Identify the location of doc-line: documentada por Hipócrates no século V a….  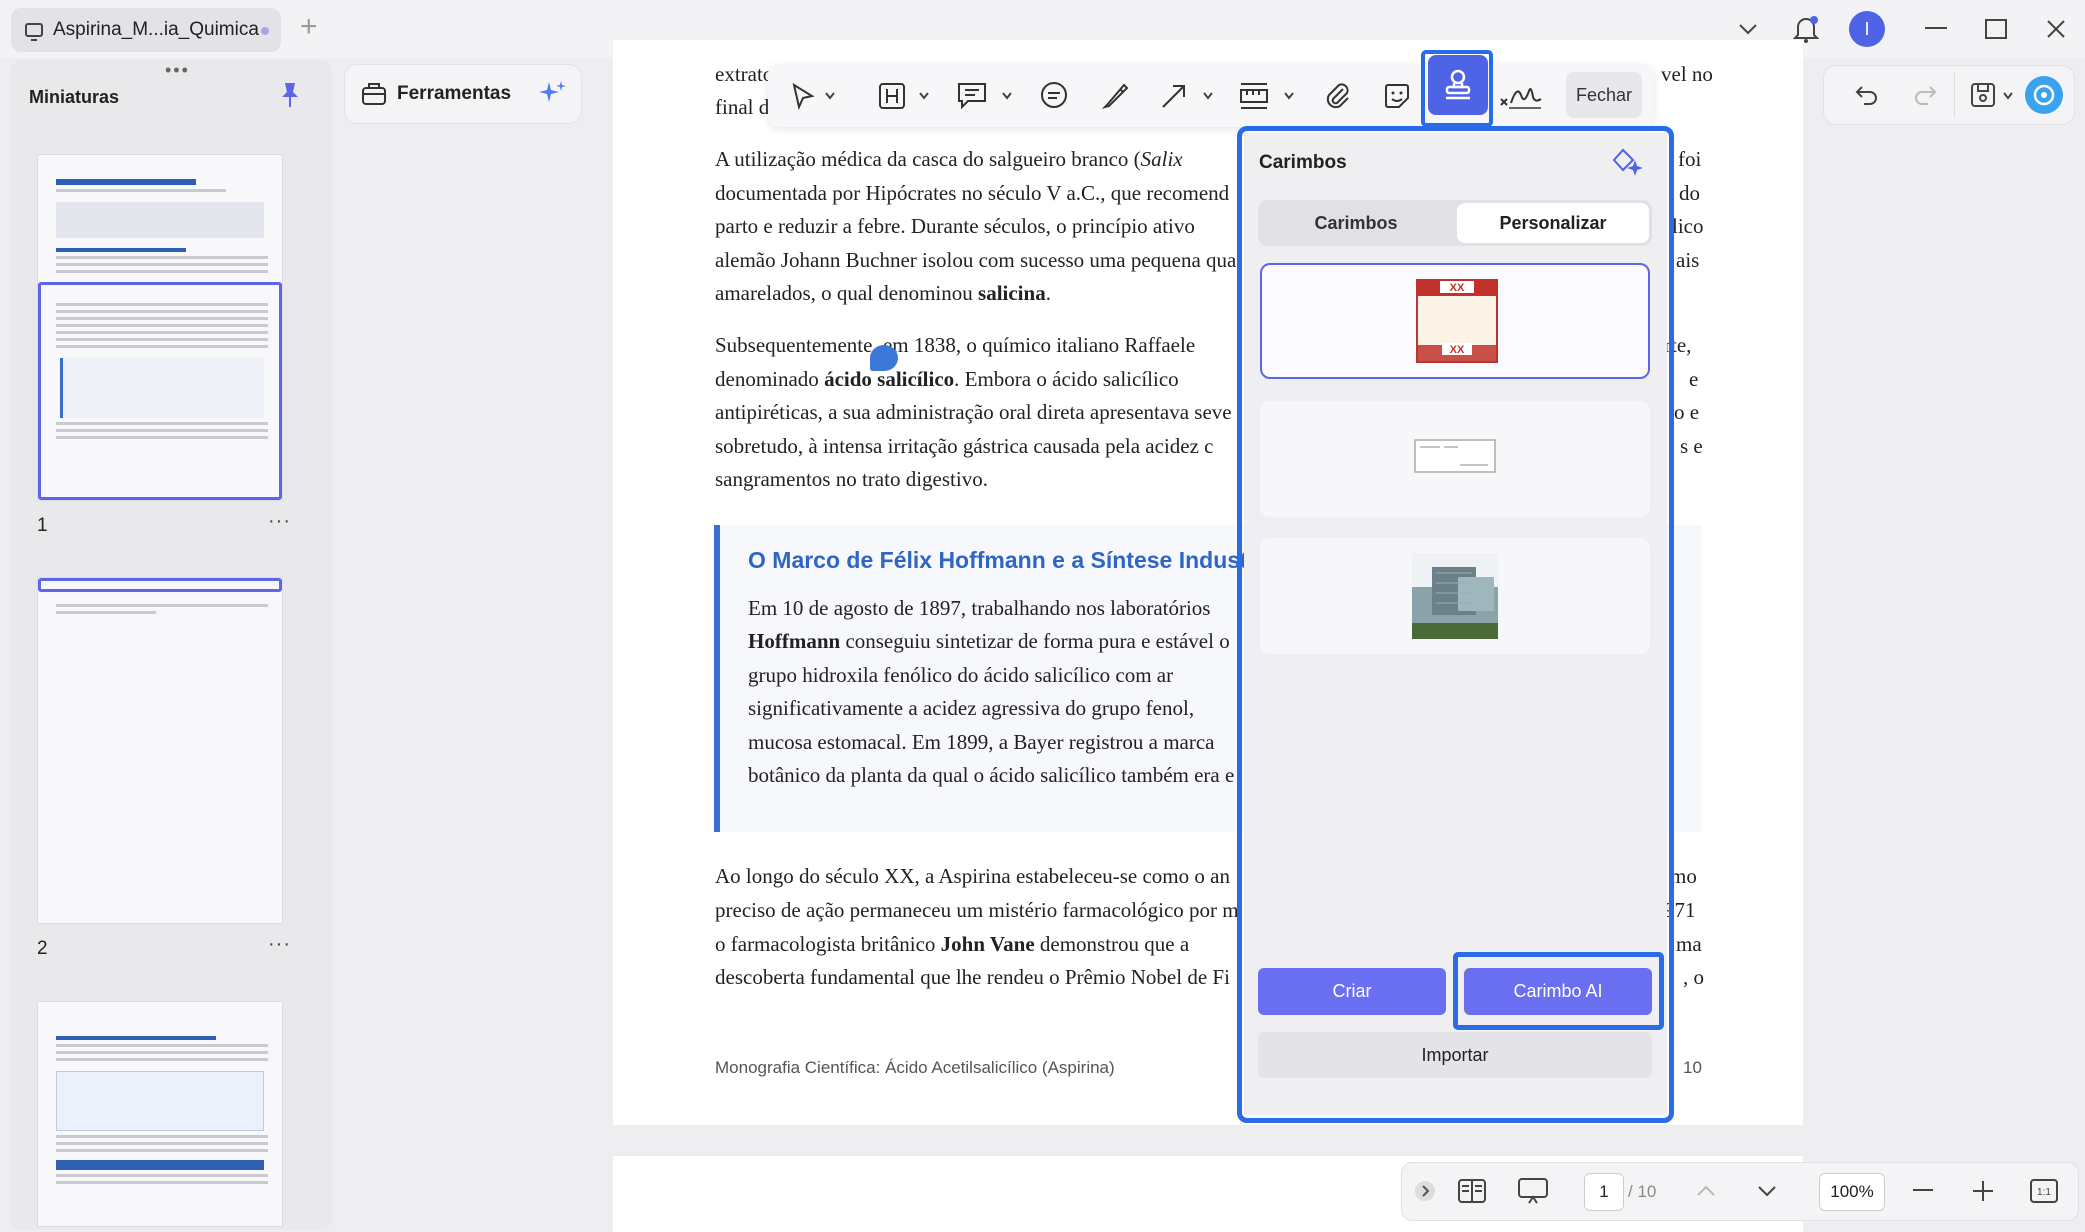
(972, 193).